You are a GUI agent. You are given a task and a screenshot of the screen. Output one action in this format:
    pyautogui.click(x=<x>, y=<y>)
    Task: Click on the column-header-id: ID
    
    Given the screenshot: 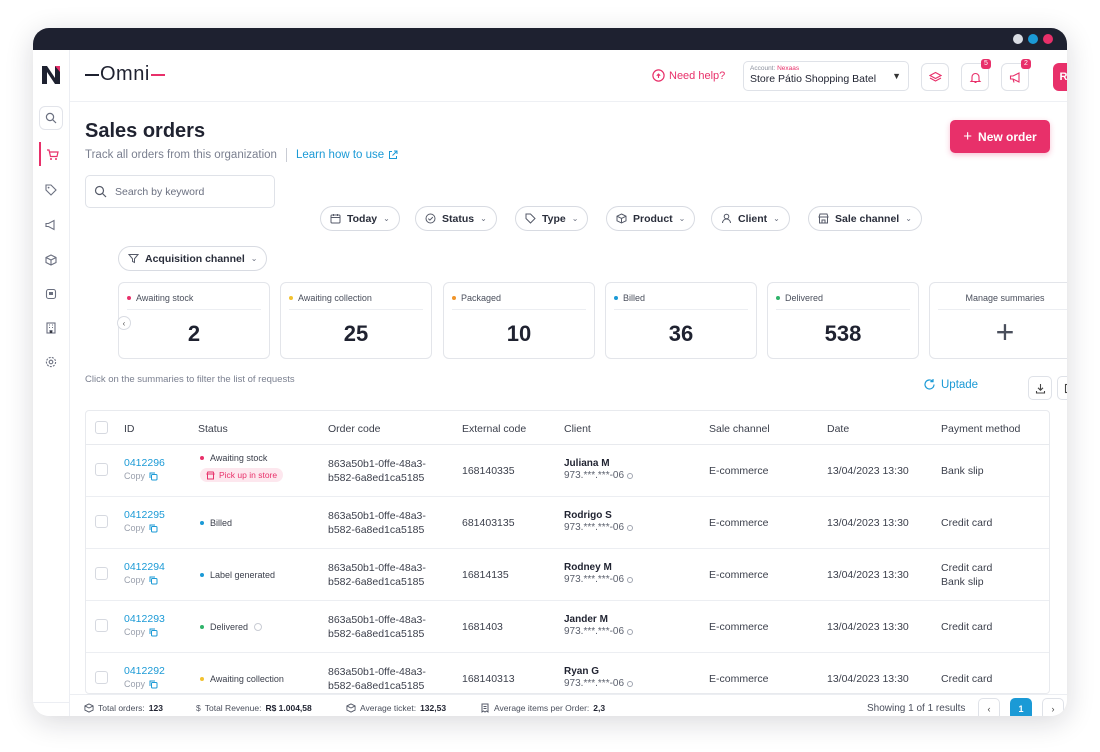 What is the action you would take?
    pyautogui.click(x=129, y=429)
    